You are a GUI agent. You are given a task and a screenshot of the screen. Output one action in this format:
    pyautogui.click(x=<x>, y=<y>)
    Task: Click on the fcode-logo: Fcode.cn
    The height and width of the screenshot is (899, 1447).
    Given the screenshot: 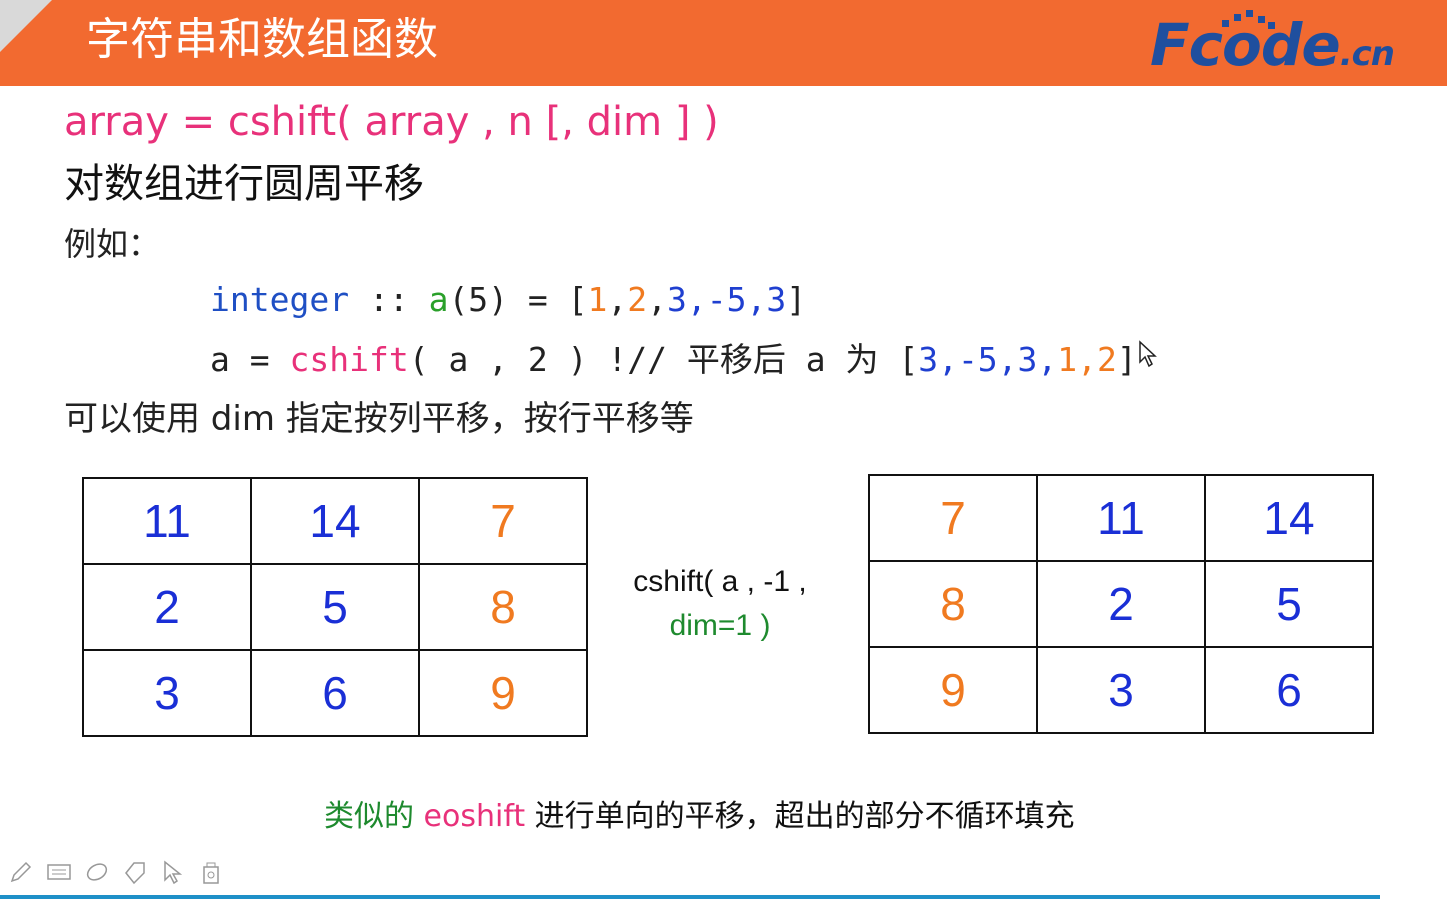 What is the action you would take?
    pyautogui.click(x=1296, y=45)
    